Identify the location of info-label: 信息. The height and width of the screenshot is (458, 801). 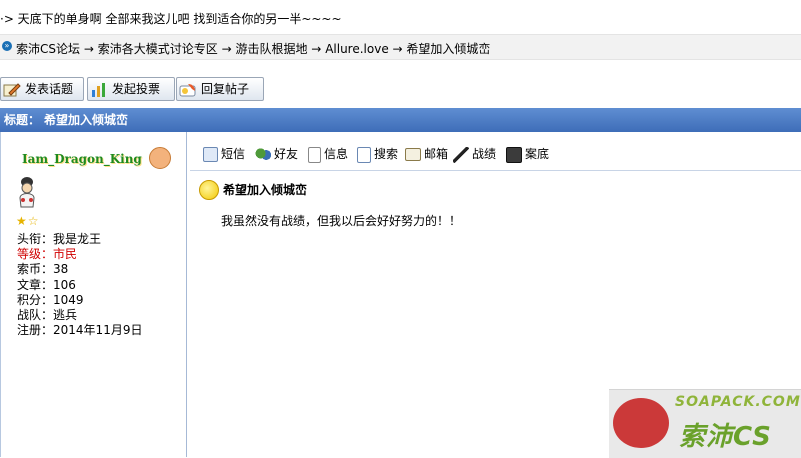
(336, 154).